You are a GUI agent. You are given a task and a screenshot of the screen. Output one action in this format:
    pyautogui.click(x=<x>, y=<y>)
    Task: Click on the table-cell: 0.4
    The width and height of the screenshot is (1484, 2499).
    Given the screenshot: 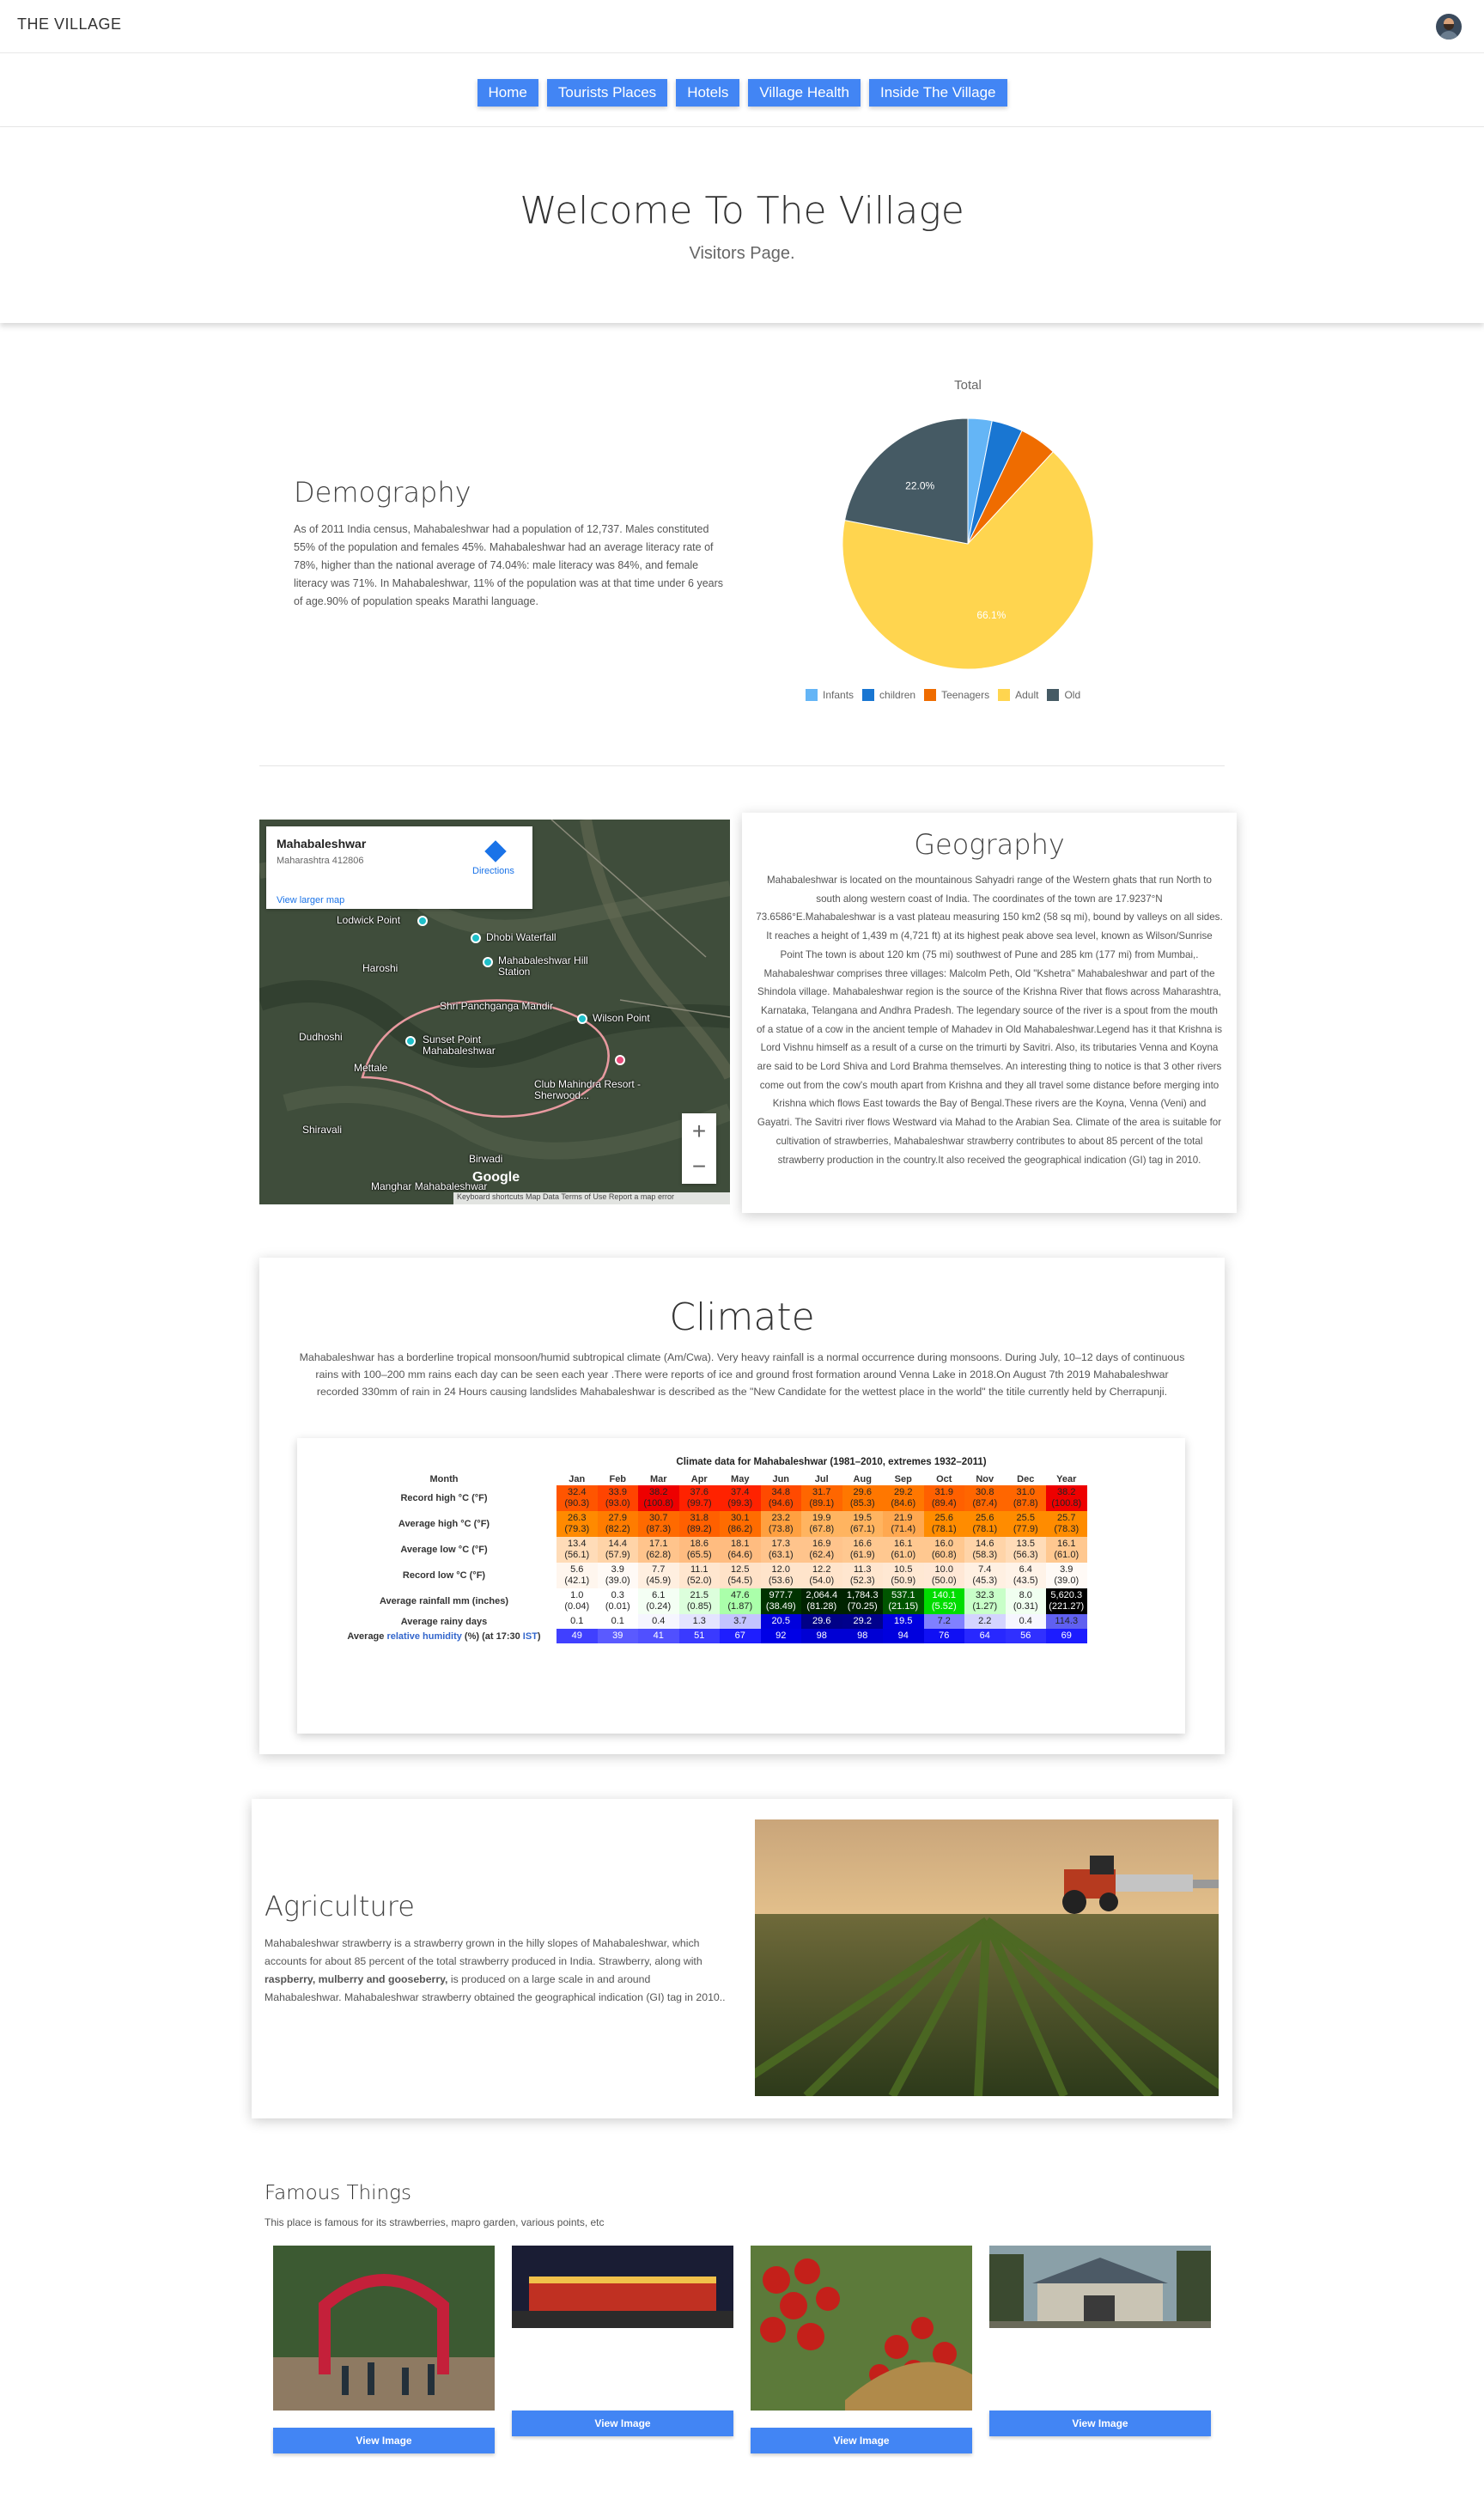 What is the action you would take?
    pyautogui.click(x=1025, y=1622)
    